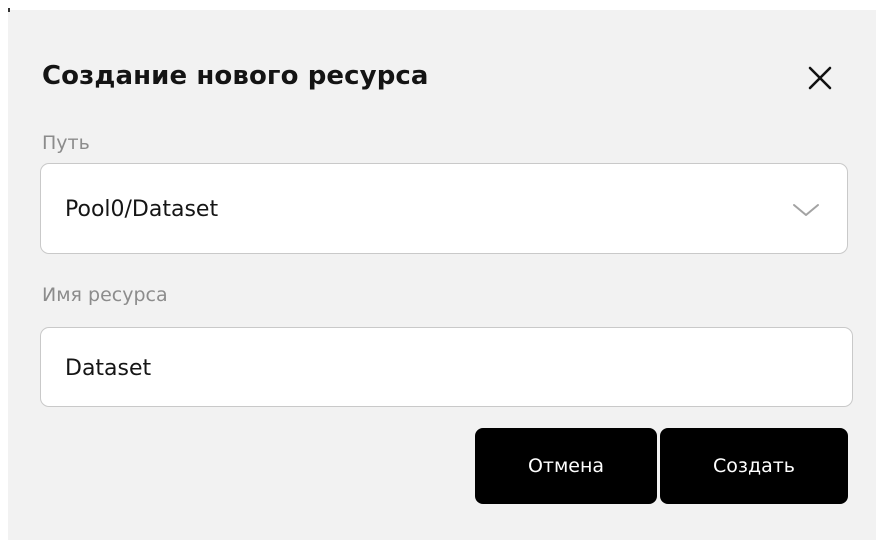  What do you see at coordinates (105, 295) in the screenshot?
I see `resource-name-label: Имя ресурса` at bounding box center [105, 295].